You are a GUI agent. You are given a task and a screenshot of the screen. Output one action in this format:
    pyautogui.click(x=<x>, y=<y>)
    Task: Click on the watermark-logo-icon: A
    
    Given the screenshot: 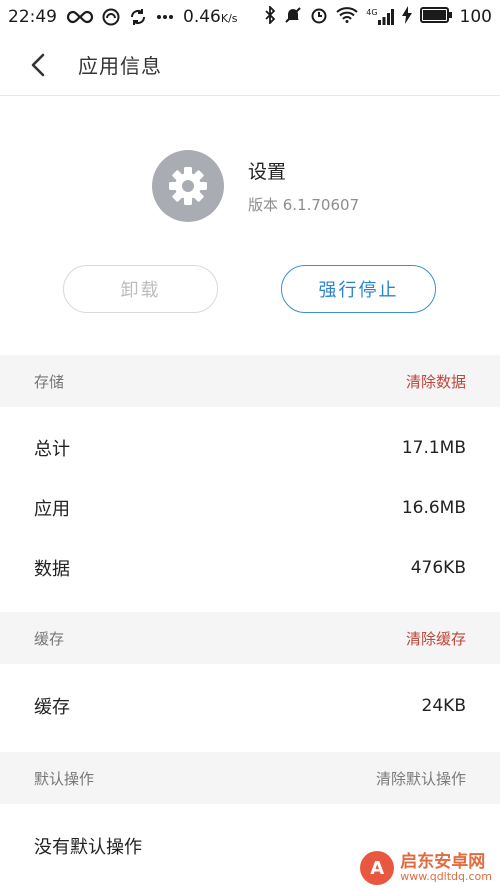 What is the action you would take?
    pyautogui.click(x=377, y=868)
    